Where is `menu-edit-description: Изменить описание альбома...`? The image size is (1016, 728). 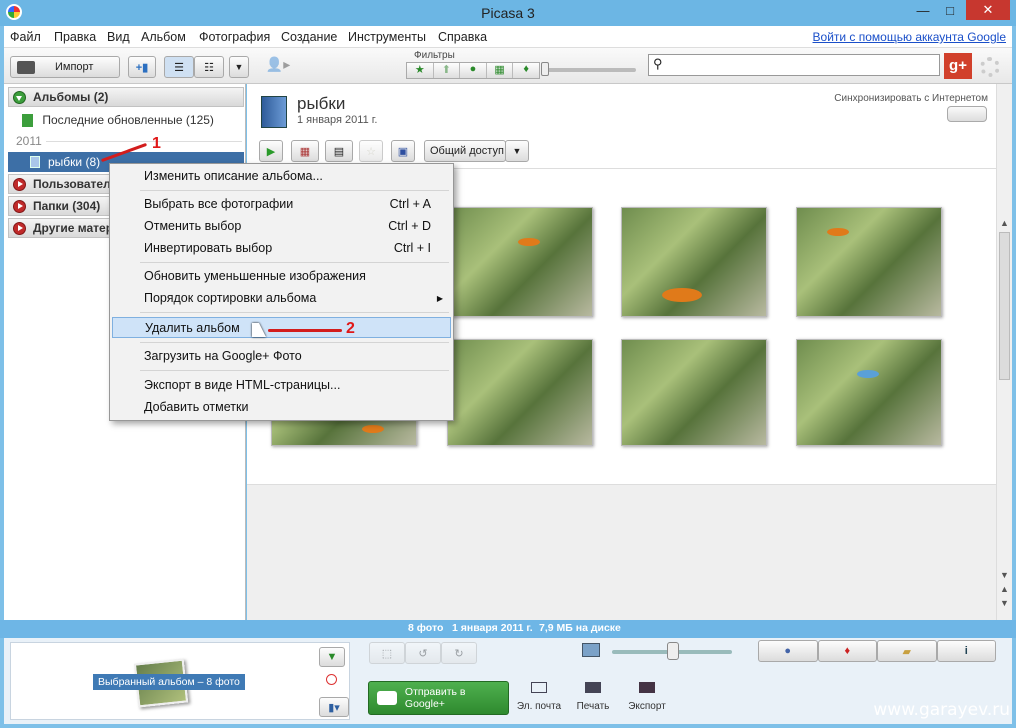 menu-edit-description: Изменить описание альбома... is located at coordinates (281, 176).